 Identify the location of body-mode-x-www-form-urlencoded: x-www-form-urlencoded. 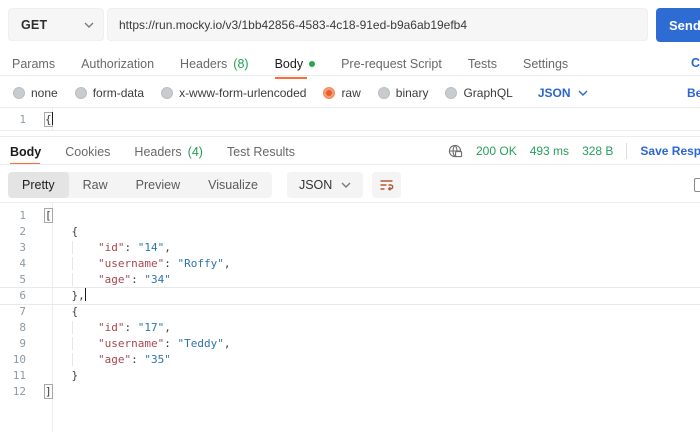
(233, 93).